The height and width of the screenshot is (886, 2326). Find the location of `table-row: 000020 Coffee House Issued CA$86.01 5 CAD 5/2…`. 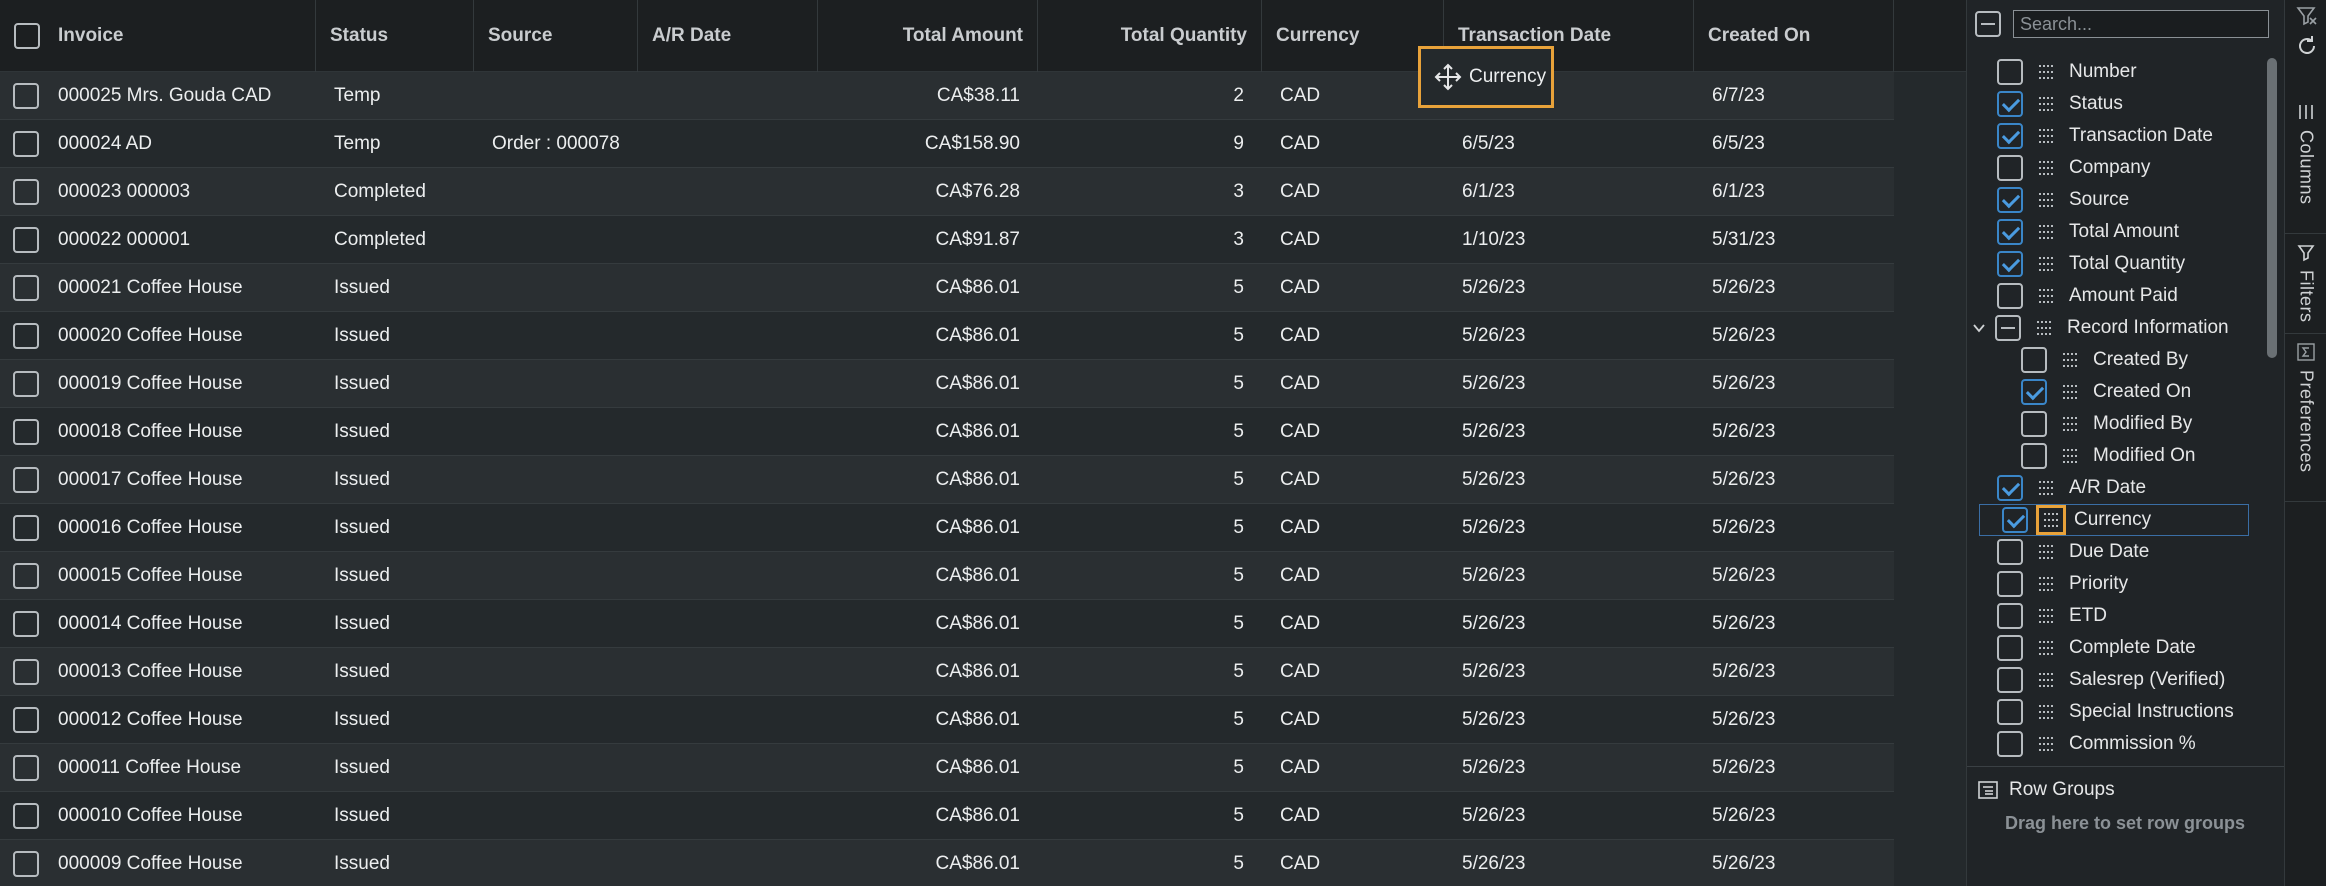

table-row: 000020 Coffee House Issued CA$86.01 5 CAD 5/2… is located at coordinates (947, 336).